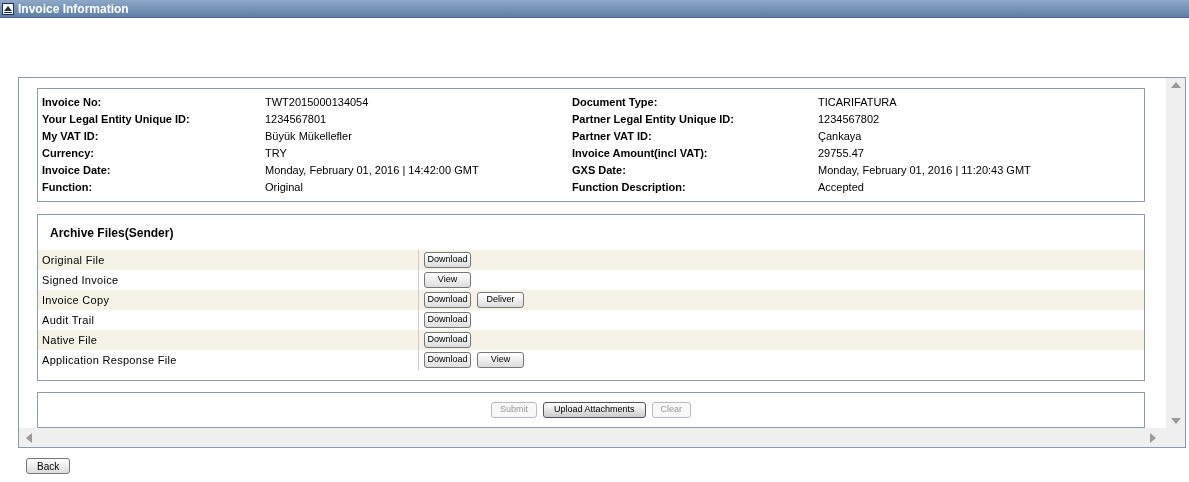  Describe the element at coordinates (80, 280) in the screenshot. I see `file-name: Signed Invoice` at that location.